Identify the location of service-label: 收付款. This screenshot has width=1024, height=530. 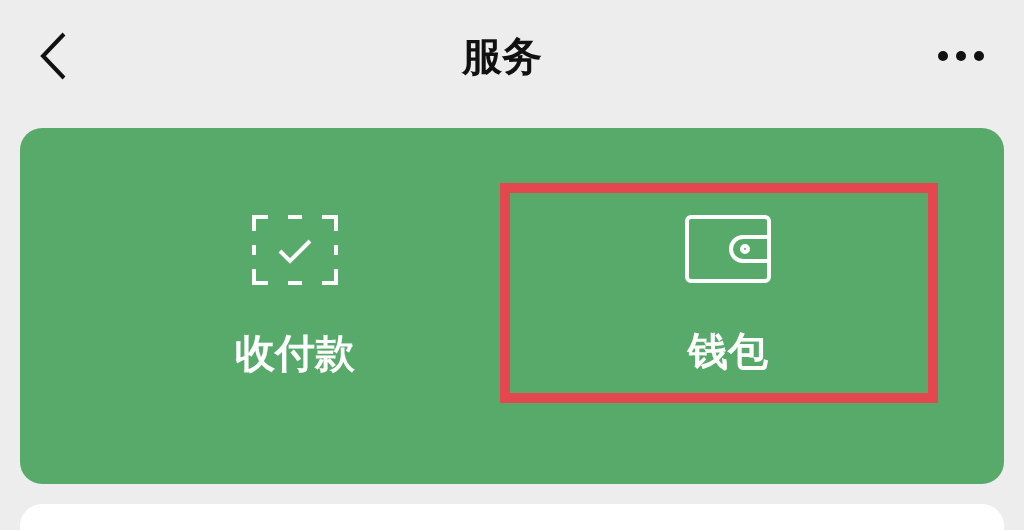
(295, 353).